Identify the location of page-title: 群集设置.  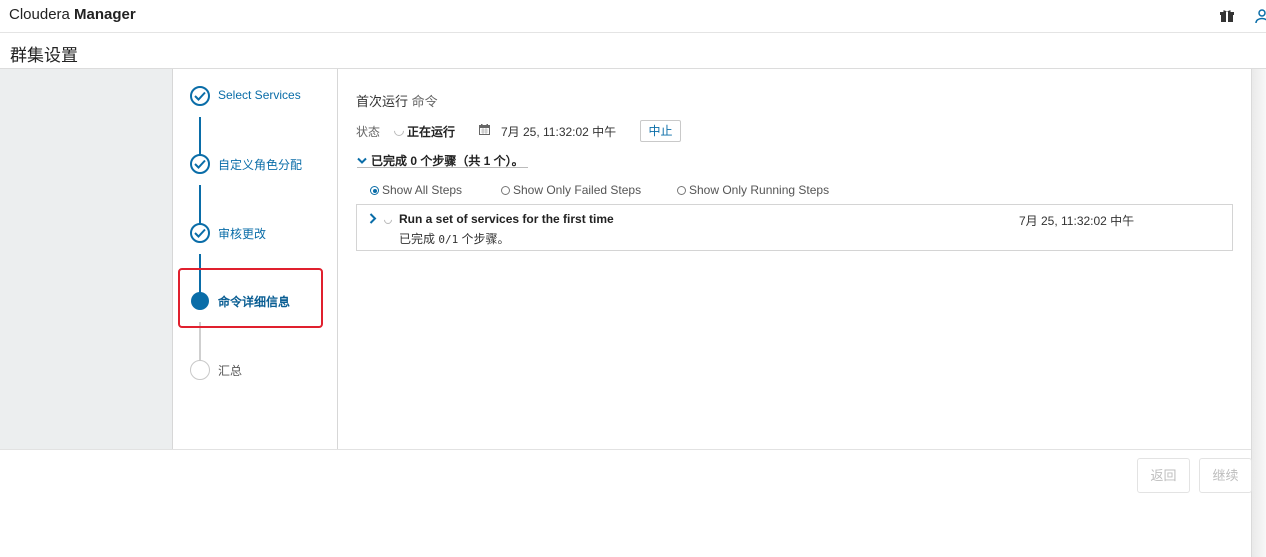
(44, 55).